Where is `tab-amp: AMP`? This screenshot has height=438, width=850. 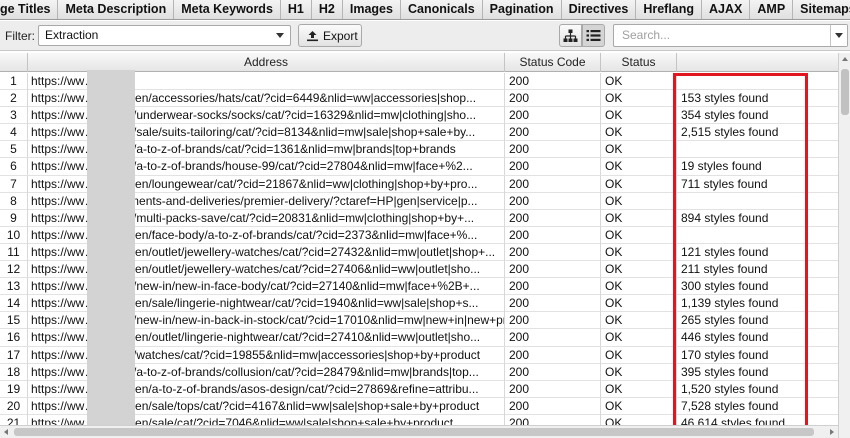 tab-amp: AMP is located at coordinates (772, 9).